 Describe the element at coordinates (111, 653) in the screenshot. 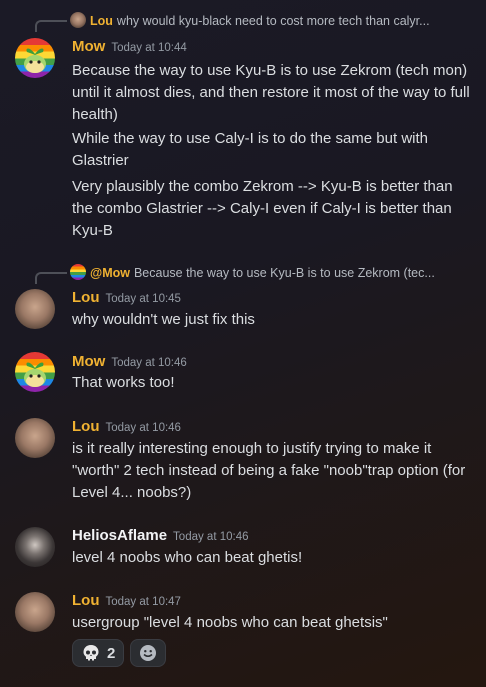

I see `reaction-count: 2` at that location.